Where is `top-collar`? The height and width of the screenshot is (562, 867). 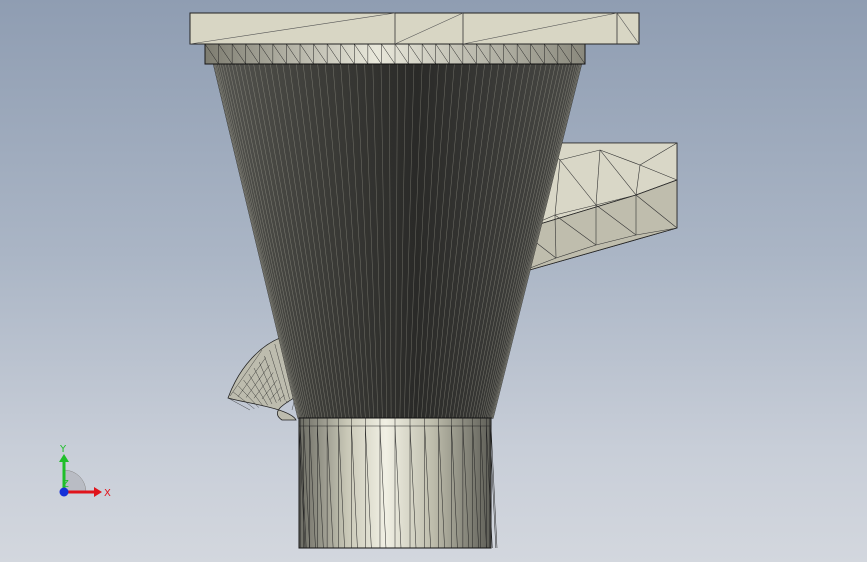 top-collar is located at coordinates (395, 54).